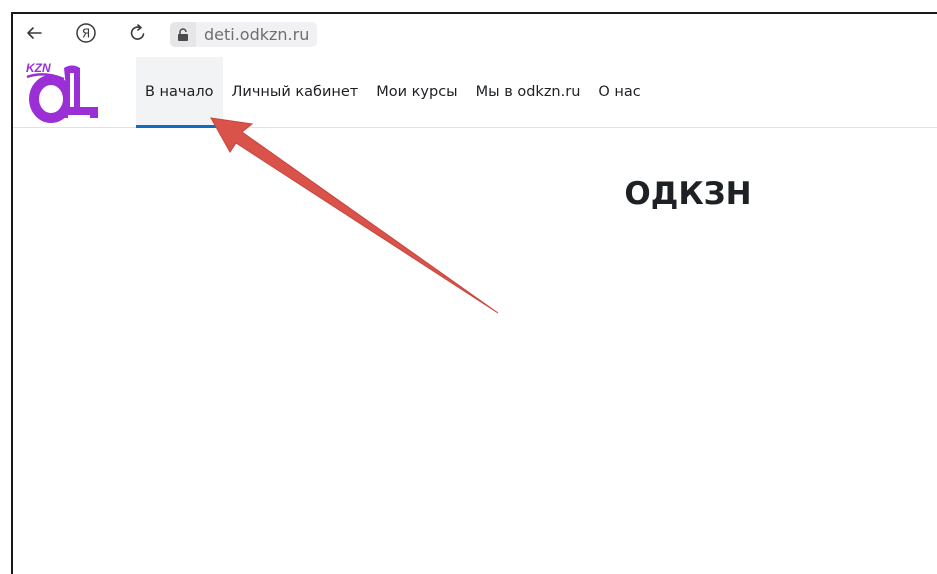 The width and height of the screenshot is (937, 574). I want to click on back-button, so click(34, 33).